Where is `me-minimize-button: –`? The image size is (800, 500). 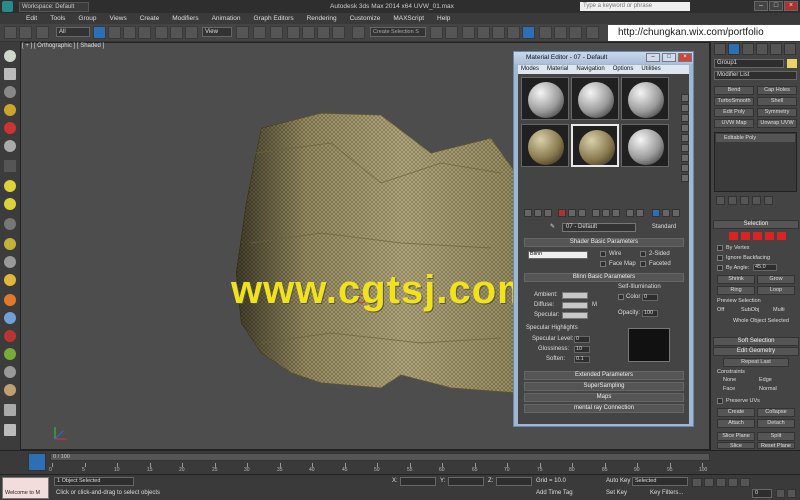 me-minimize-button: – is located at coordinates (653, 57).